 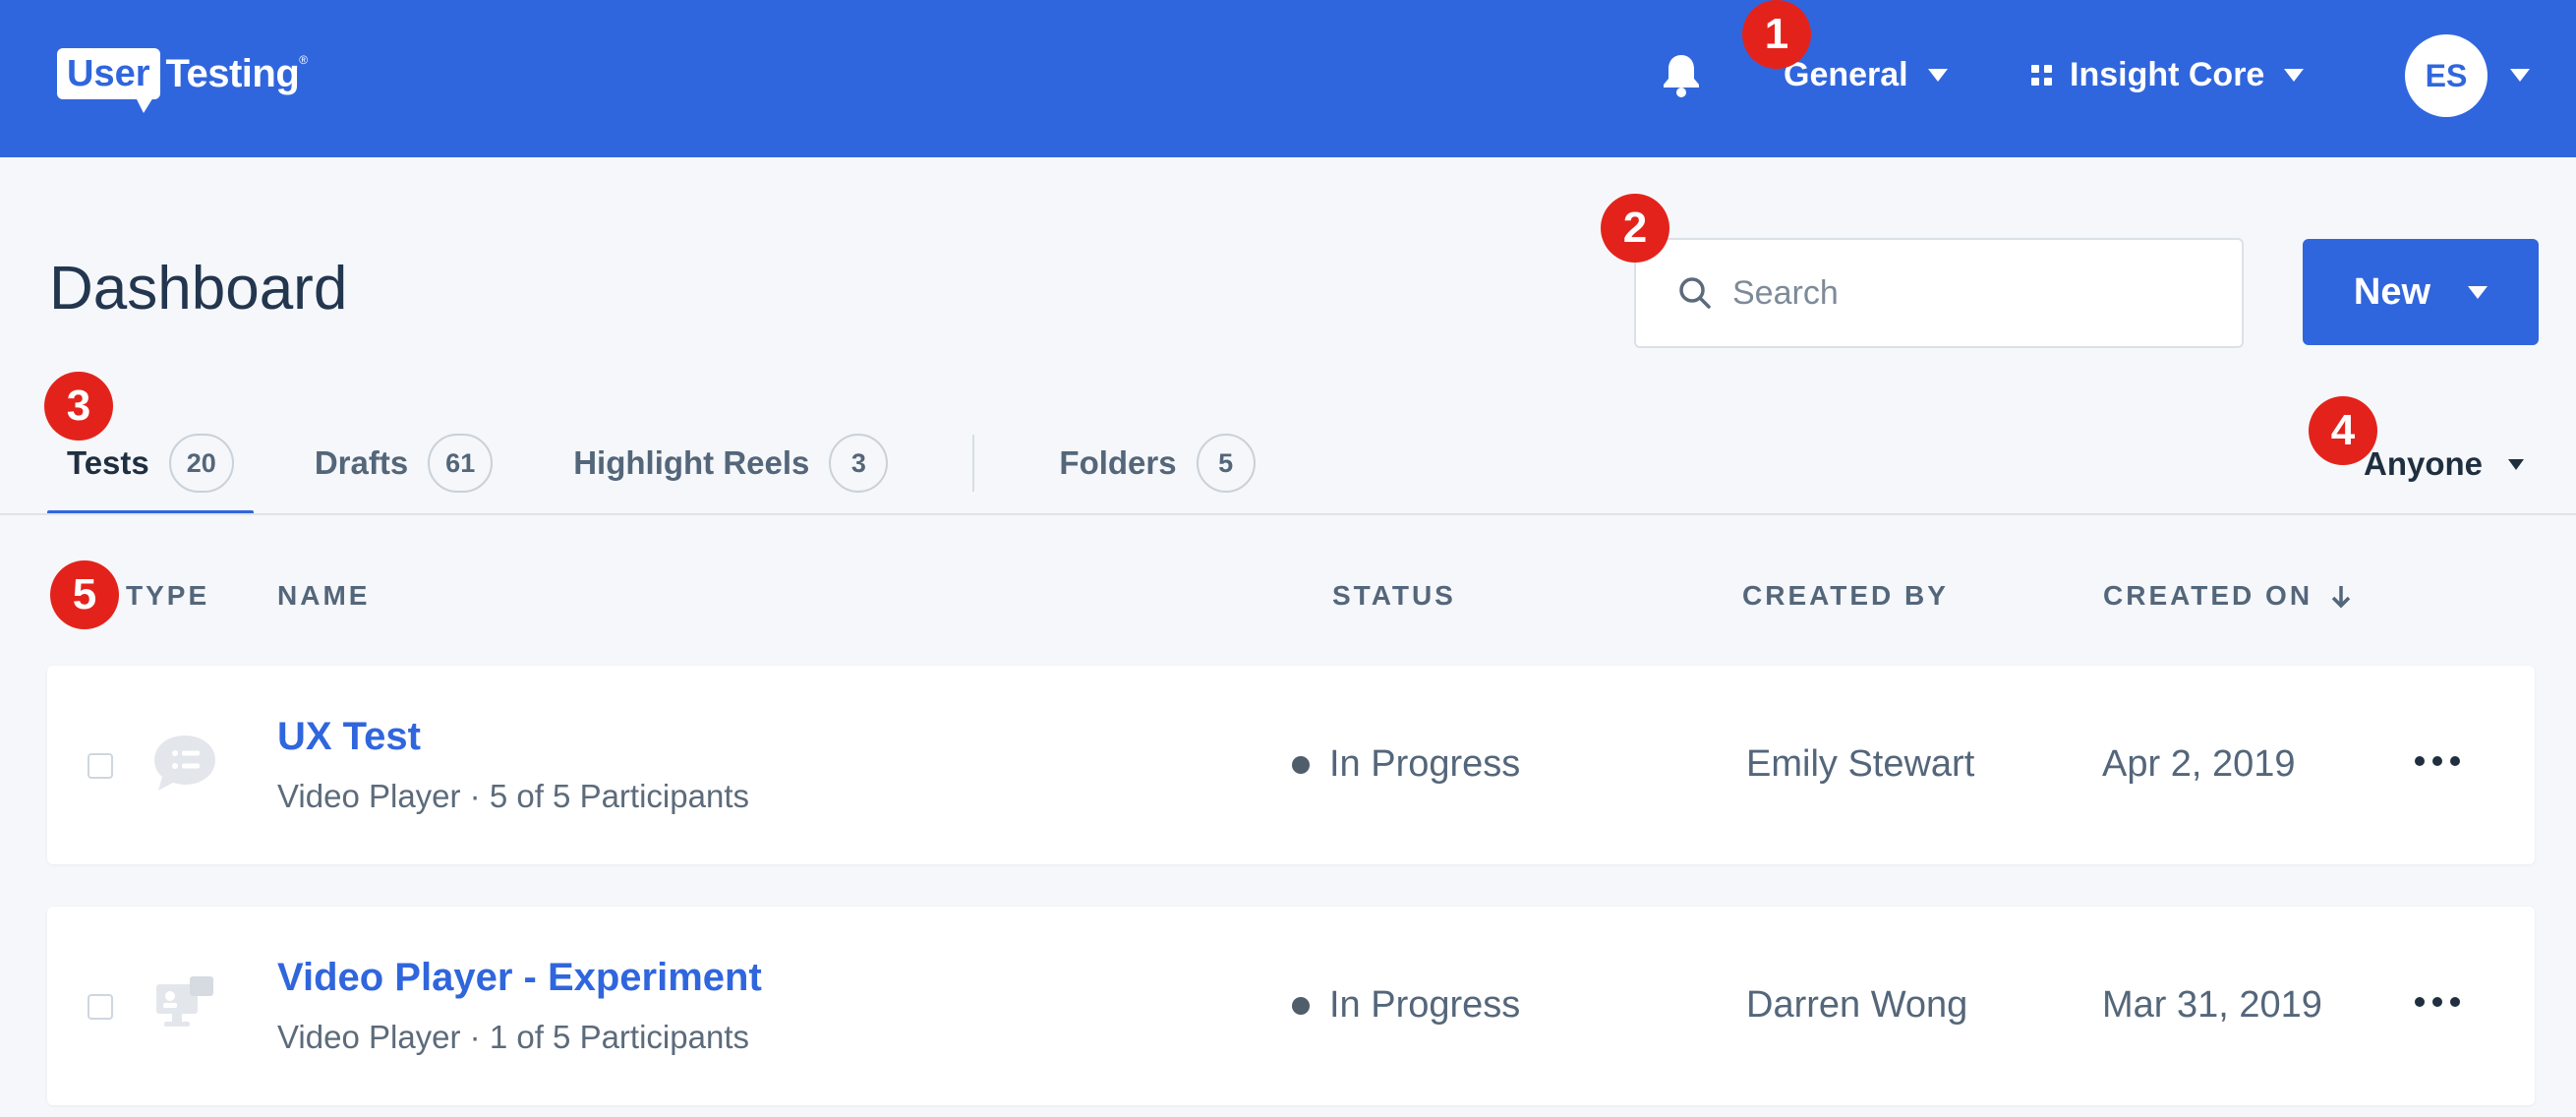 I want to click on created-on-cell: Apr 2, 2019, so click(x=2199, y=764).